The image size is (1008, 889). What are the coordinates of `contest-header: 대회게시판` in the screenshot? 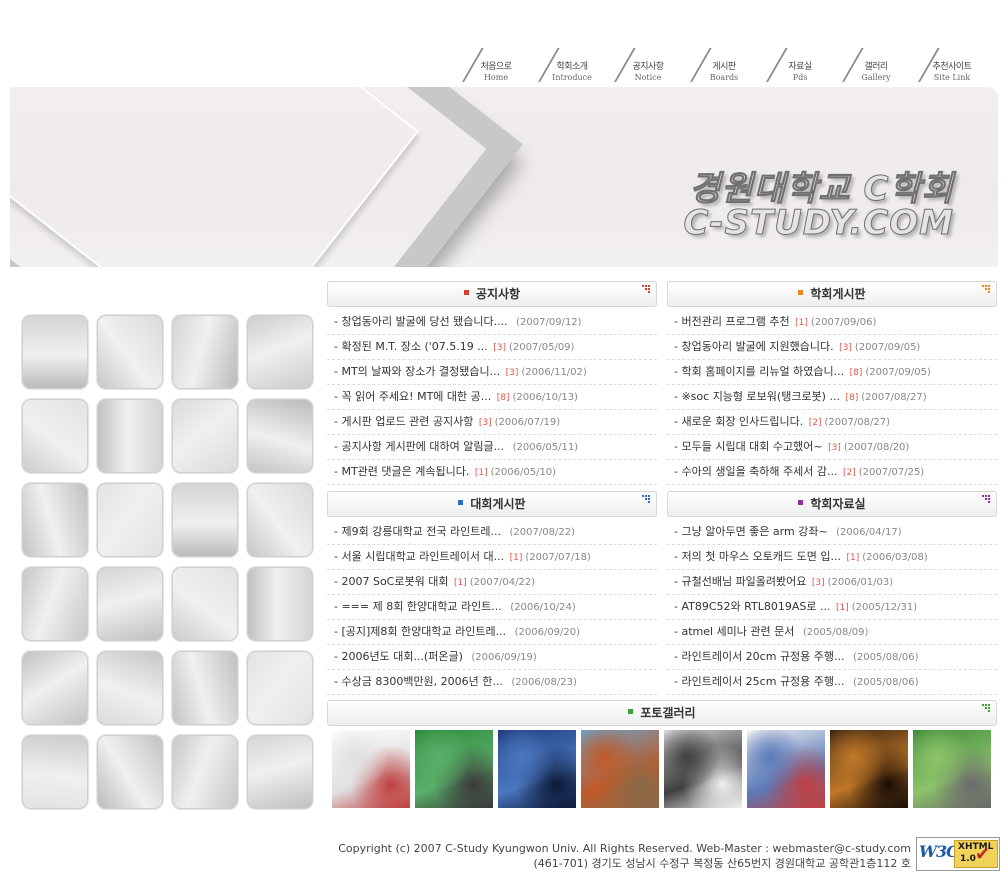 It's located at (492, 504).